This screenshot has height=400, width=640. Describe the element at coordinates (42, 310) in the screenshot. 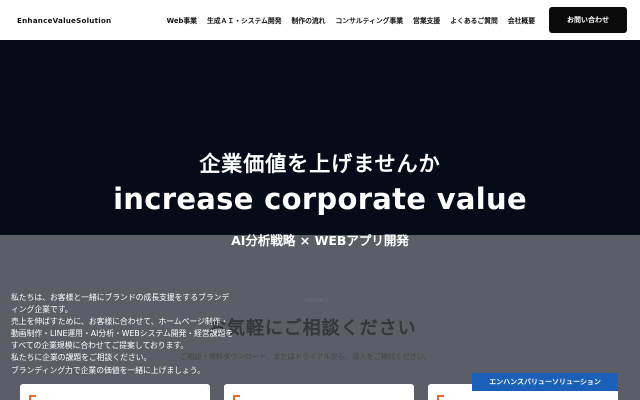

I see `intro-line: ィング企業です。` at that location.